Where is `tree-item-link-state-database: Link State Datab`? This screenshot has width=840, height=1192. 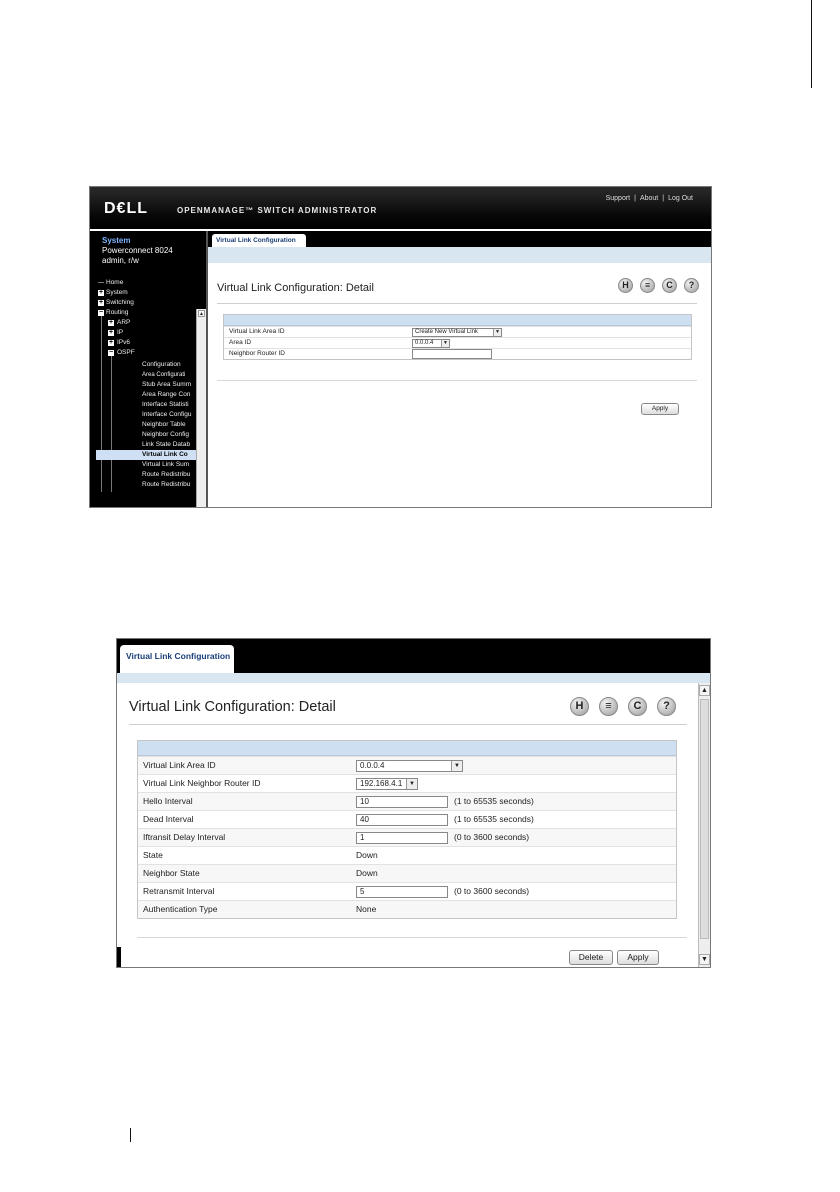 tree-item-link-state-database: Link State Datab is located at coordinates (166, 445).